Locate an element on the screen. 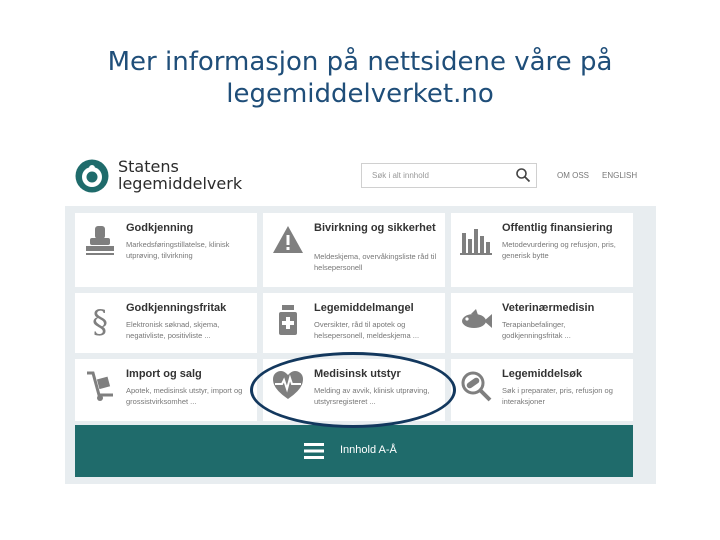  tile-title: Godkjenningsfritak is located at coordinates (176, 308).